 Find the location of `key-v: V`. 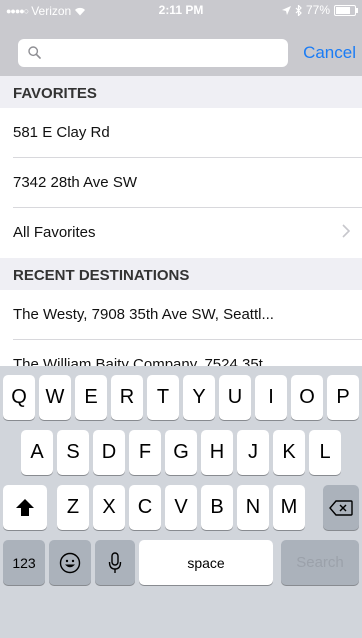

key-v: V is located at coordinates (181, 507).